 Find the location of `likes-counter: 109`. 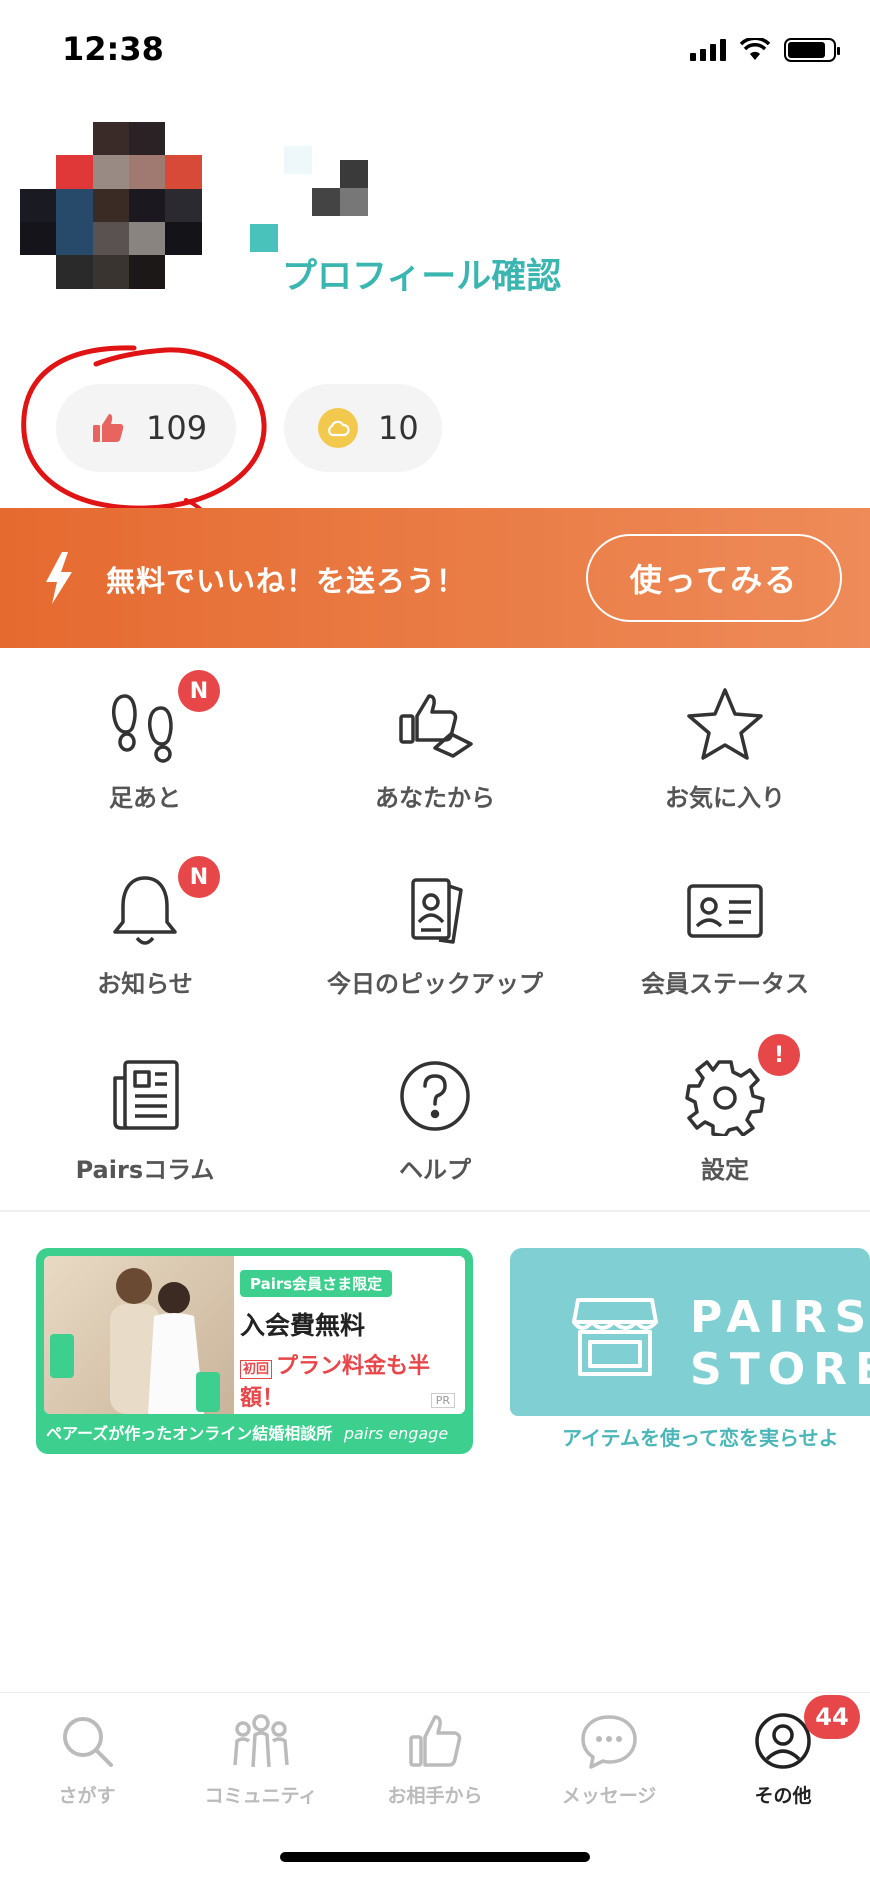

likes-counter: 109 is located at coordinates (146, 428).